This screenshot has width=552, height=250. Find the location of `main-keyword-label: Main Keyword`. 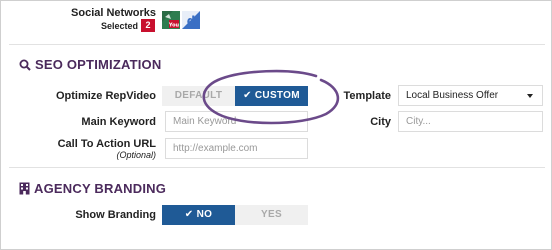

main-keyword-label: Main Keyword is located at coordinates (118, 122).